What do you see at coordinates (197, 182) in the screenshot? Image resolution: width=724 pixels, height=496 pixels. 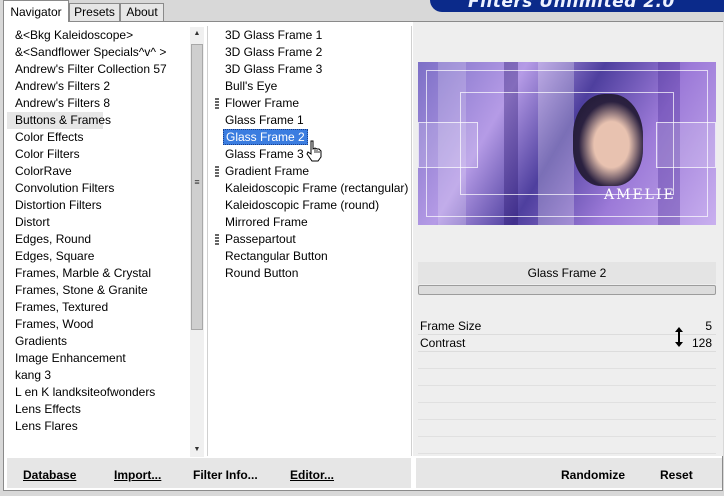 I see `grip-icon: ≡` at bounding box center [197, 182].